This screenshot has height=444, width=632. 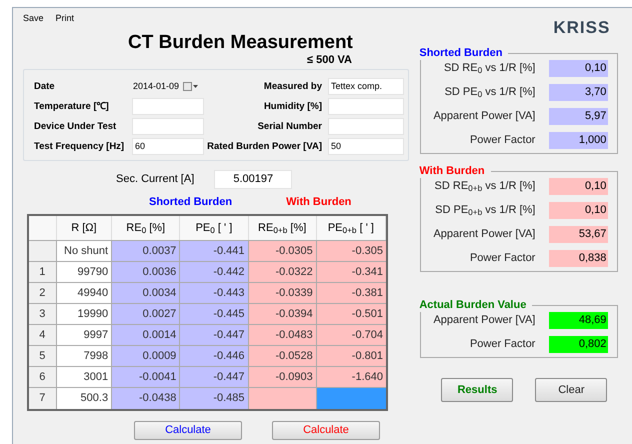 What do you see at coordinates (43, 356) in the screenshot?
I see `row-number: 5` at bounding box center [43, 356].